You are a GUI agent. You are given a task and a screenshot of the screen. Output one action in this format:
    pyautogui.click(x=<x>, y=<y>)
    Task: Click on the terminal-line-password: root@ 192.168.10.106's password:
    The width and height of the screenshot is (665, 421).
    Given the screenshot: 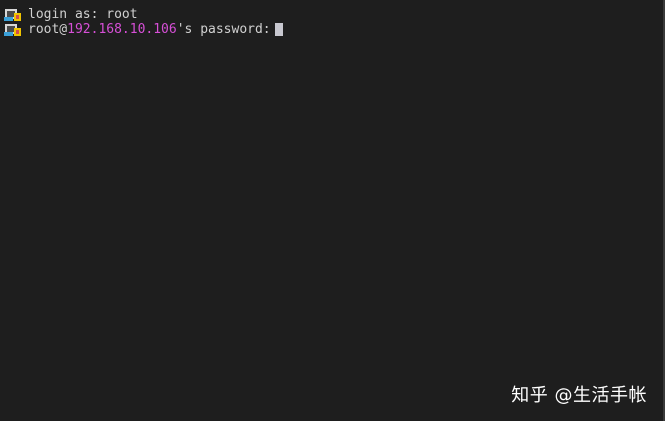 What is the action you would take?
    pyautogui.click(x=143, y=29)
    